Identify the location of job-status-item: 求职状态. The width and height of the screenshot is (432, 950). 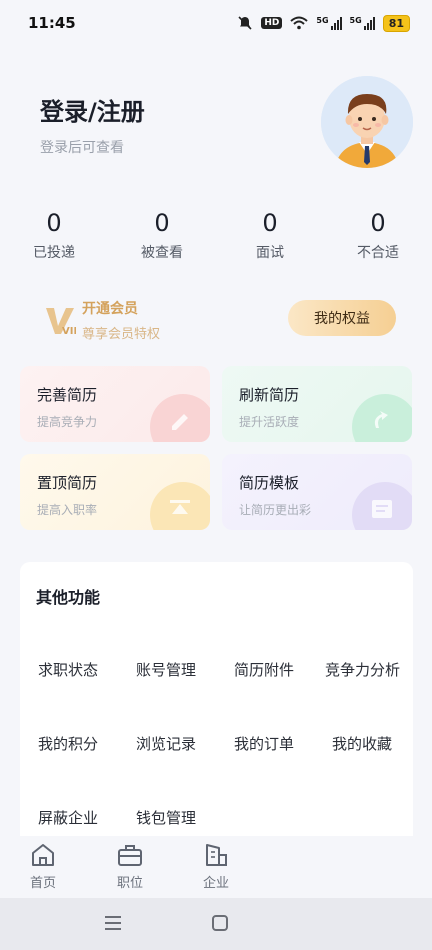
(68, 669).